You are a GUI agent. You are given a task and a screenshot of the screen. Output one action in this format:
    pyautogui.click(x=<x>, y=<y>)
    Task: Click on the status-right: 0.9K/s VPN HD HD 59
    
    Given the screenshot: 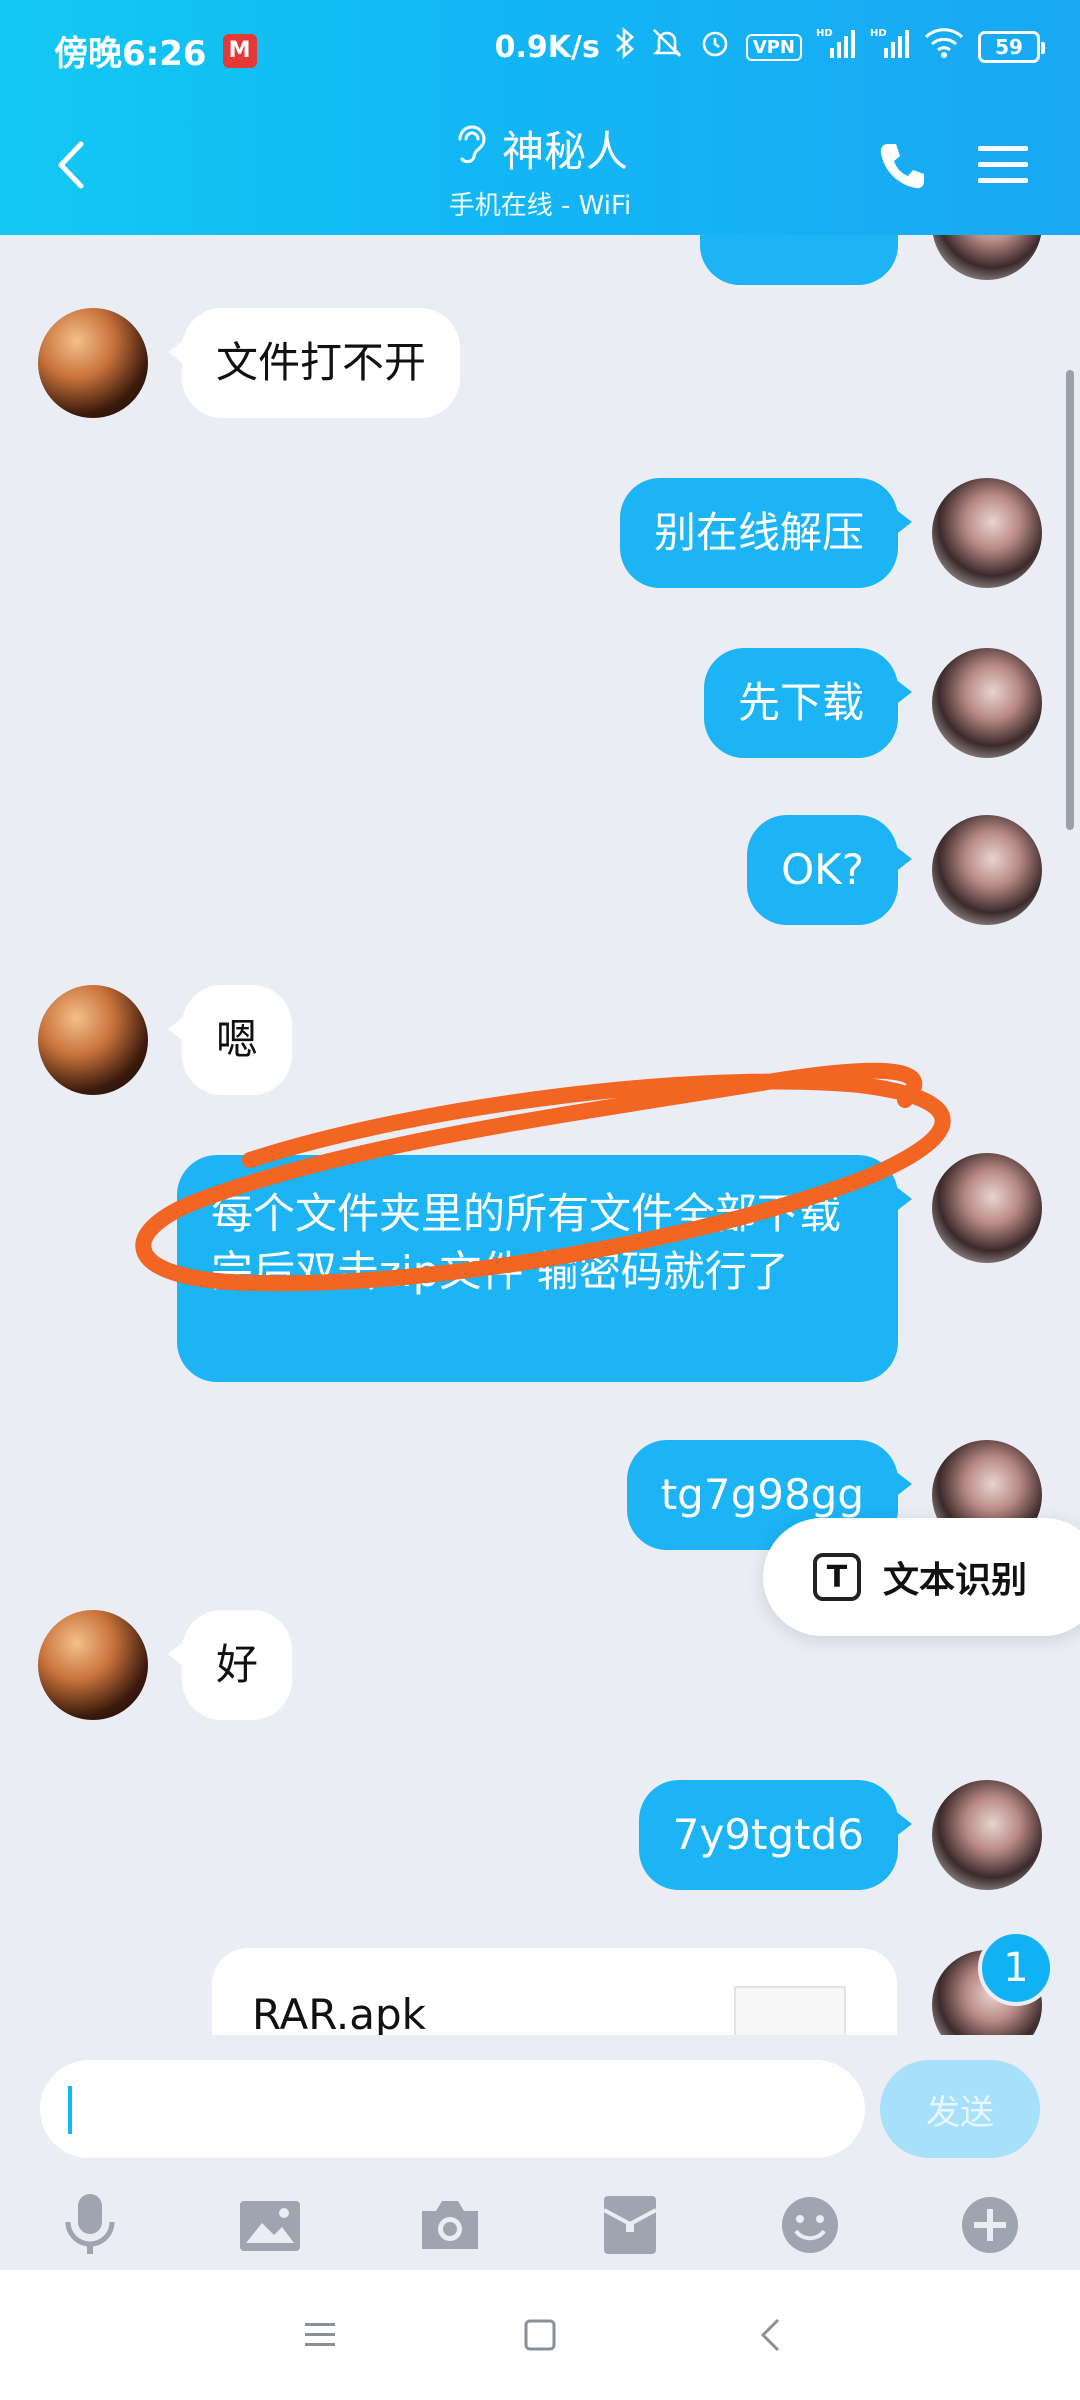 What is the action you would take?
    pyautogui.click(x=769, y=47)
    